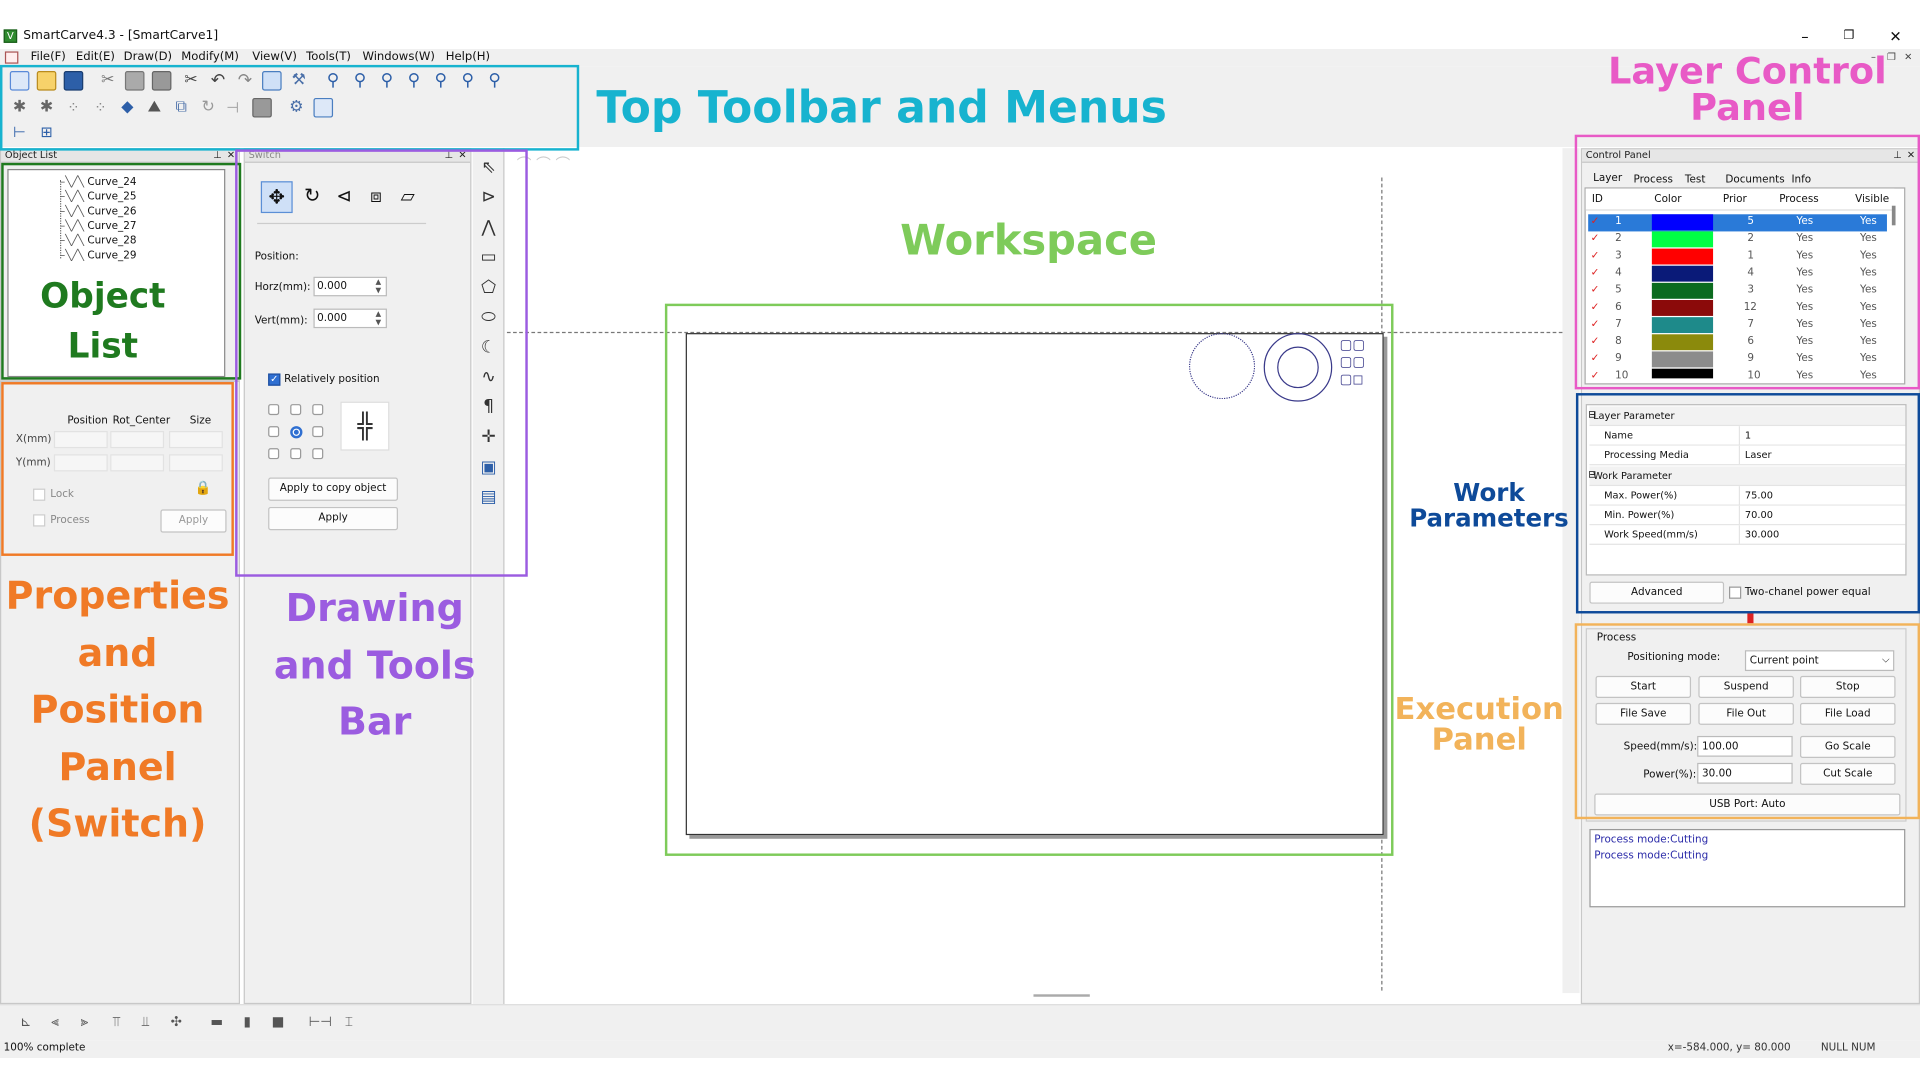 This screenshot has width=1920, height=1080. Describe the element at coordinates (1489, 505) in the screenshot. I see `work-params-annotation: Work Parameters` at that location.